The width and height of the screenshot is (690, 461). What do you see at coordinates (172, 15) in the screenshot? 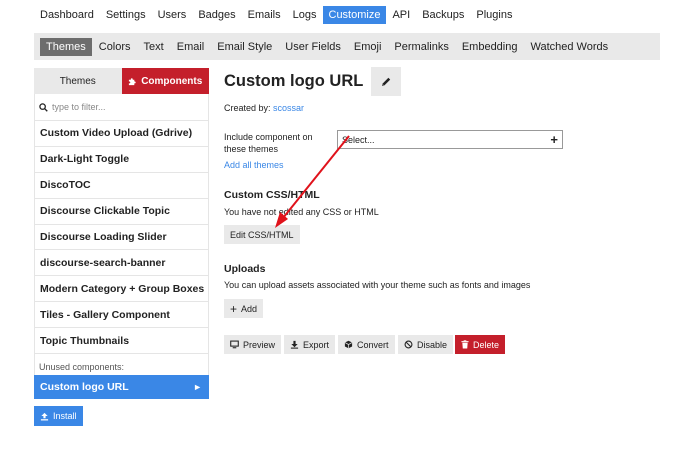
I see `nav-users: Users` at bounding box center [172, 15].